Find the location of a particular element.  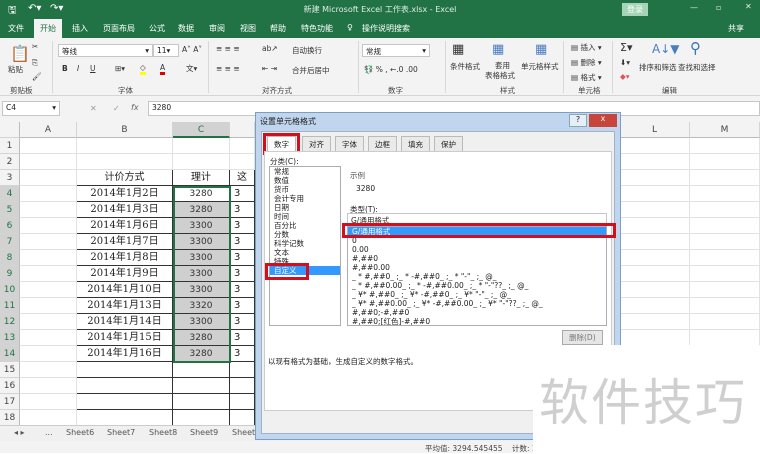

sheet-tab: Sheet6 is located at coordinates (80, 432).